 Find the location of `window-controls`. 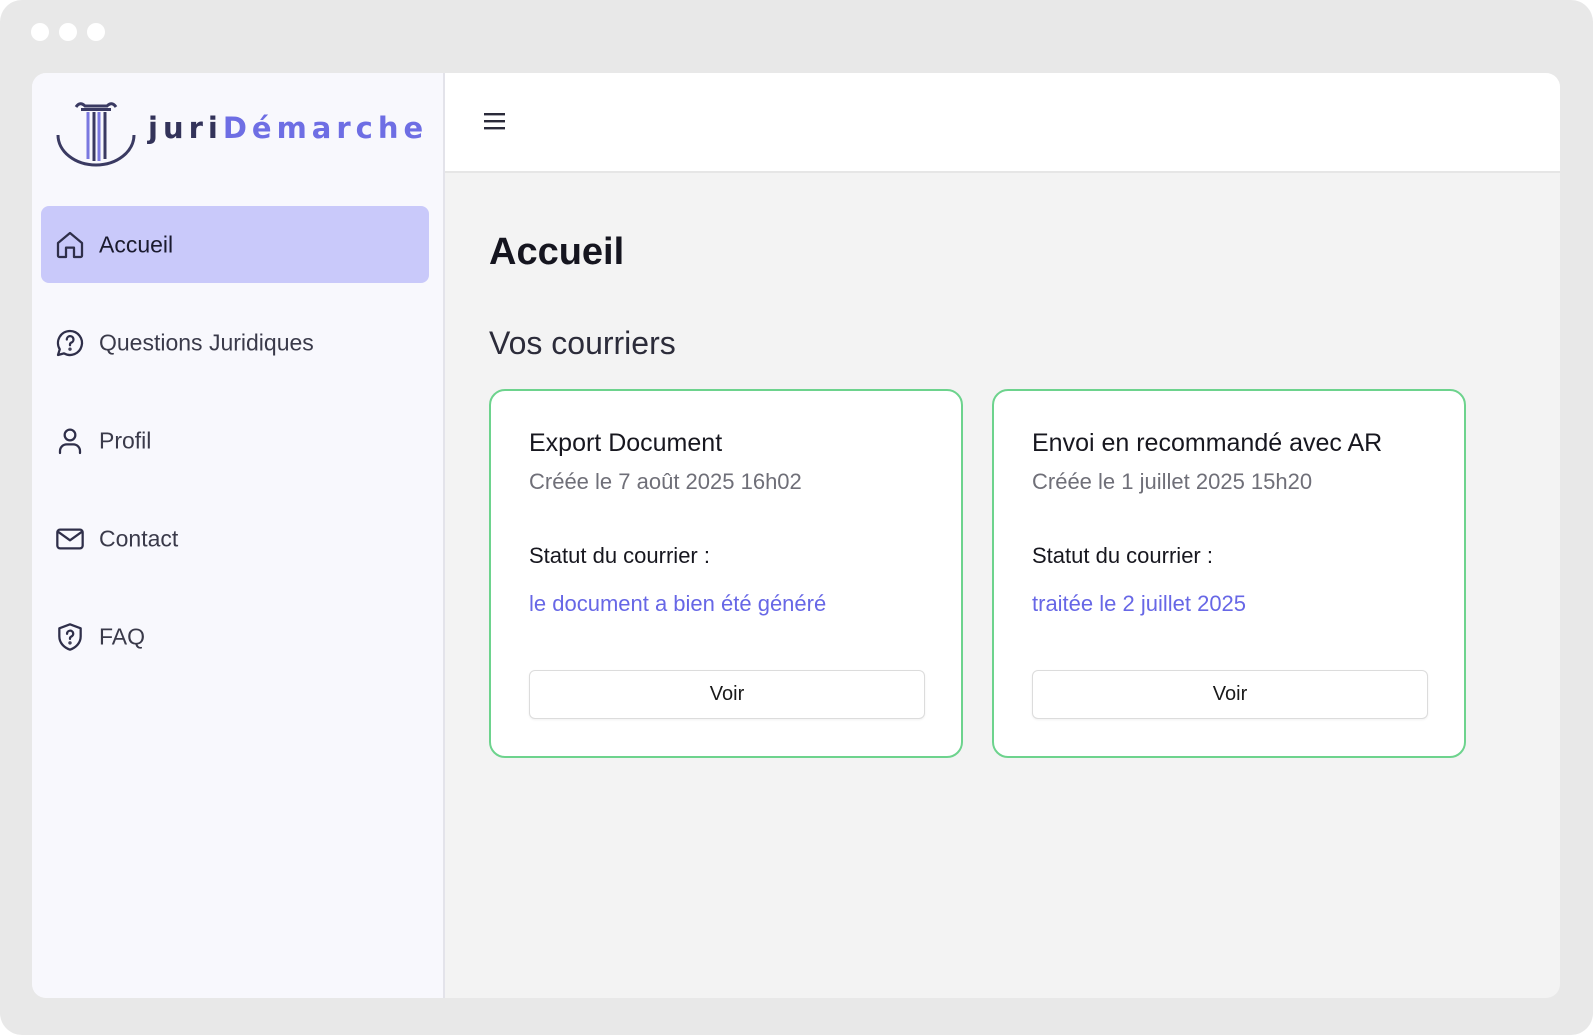

window-controls is located at coordinates (68, 32).